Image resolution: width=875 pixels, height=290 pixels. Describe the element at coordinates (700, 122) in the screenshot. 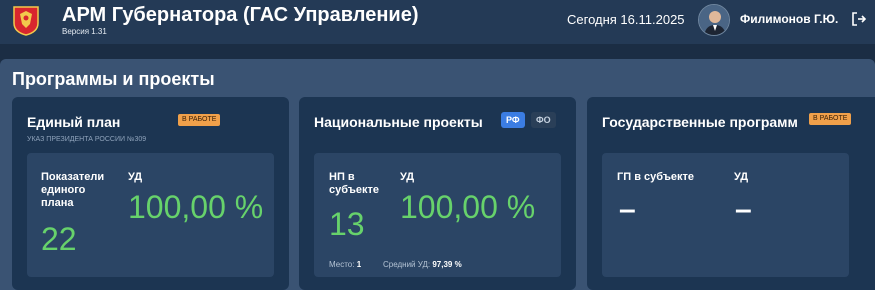

I see `card-title: Государственные программ` at that location.